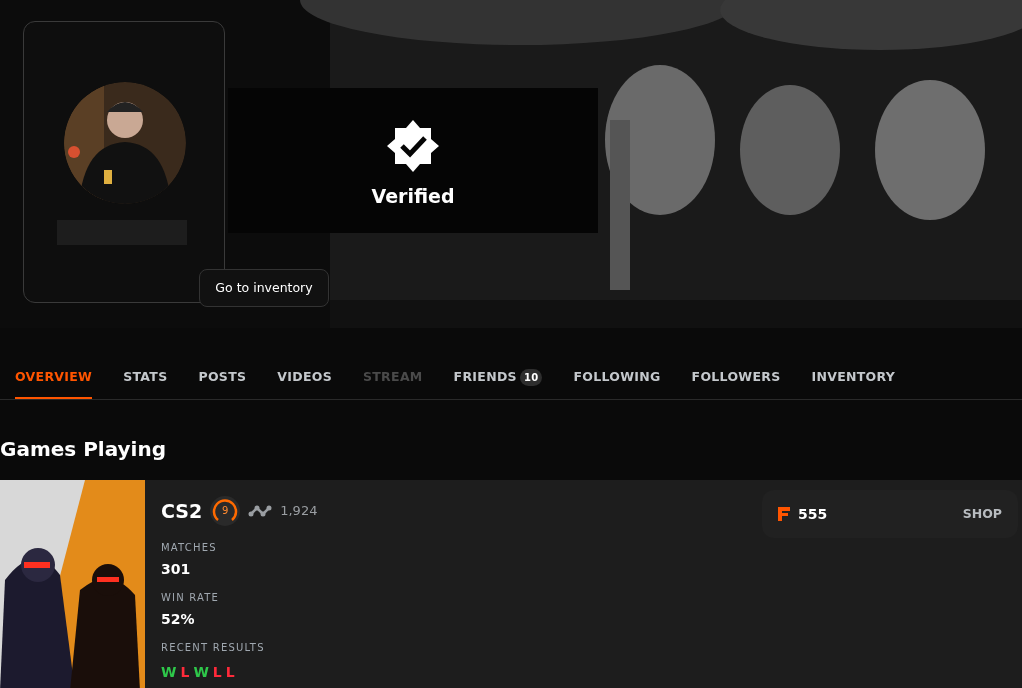 The width and height of the screenshot is (1022, 688). Describe the element at coordinates (260, 511) in the screenshot. I see `elo-graph-icon` at that location.